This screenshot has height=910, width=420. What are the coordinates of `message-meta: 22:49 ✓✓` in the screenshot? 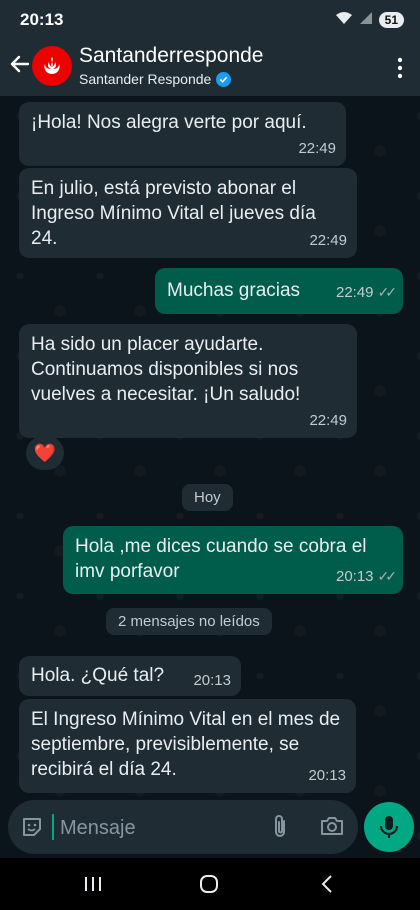 It's located at (366, 292).